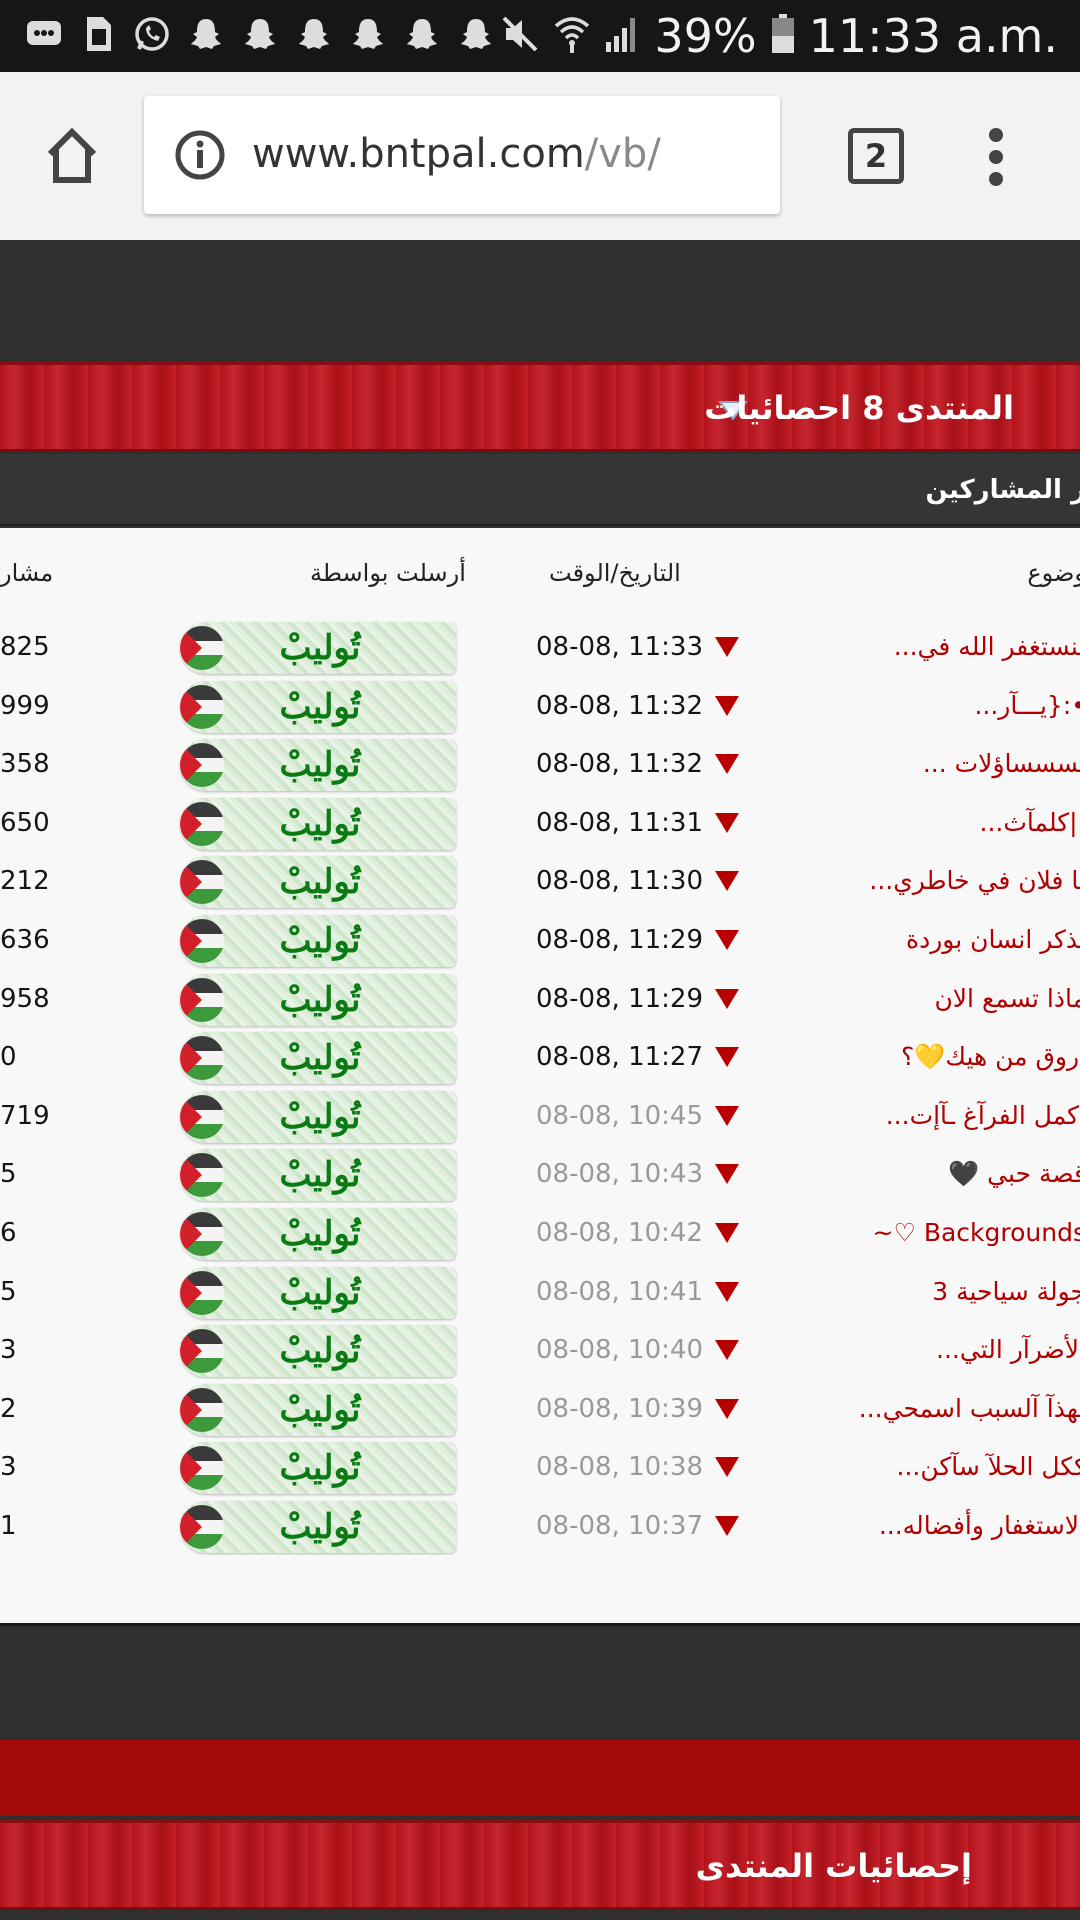  I want to click on forum-stats-header: إحصائيات المنتدى, so click(540, 1865).